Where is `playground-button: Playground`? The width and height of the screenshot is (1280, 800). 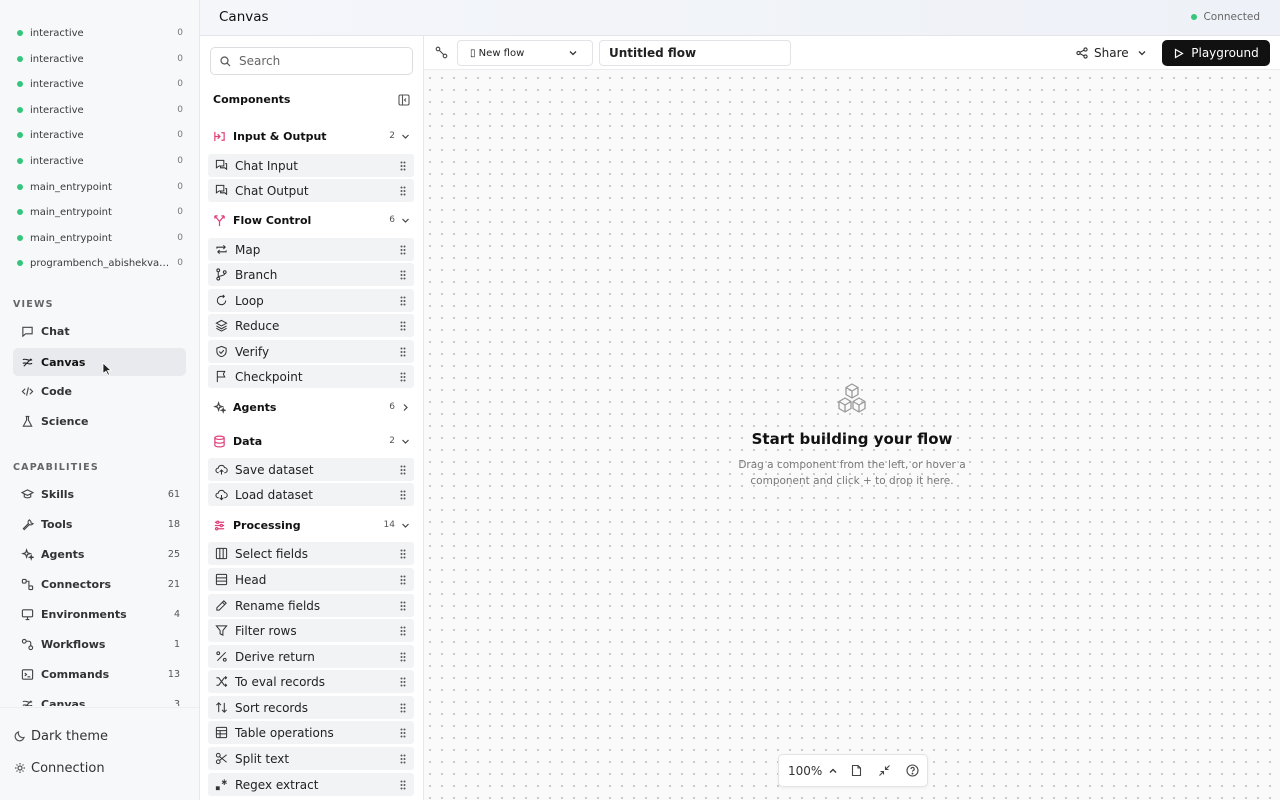
playground-button: Playground is located at coordinates (1216, 53).